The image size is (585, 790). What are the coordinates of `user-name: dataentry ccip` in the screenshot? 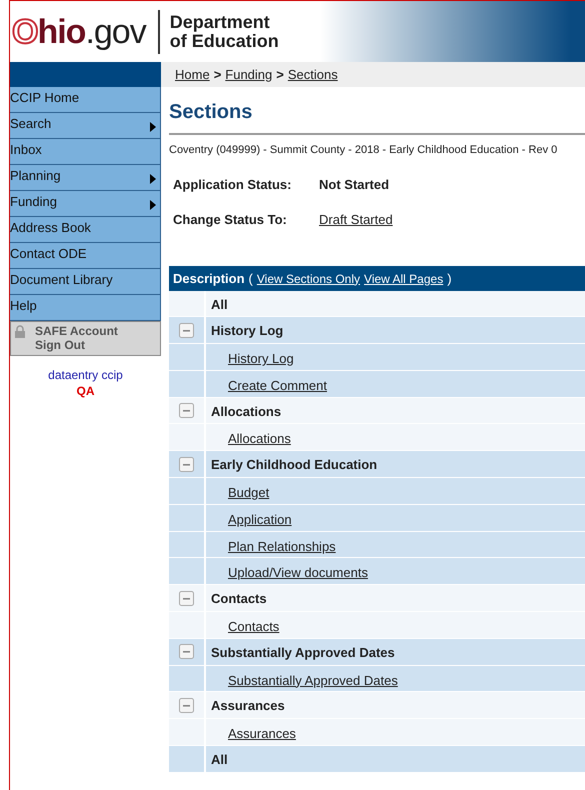 It's located at (85, 375).